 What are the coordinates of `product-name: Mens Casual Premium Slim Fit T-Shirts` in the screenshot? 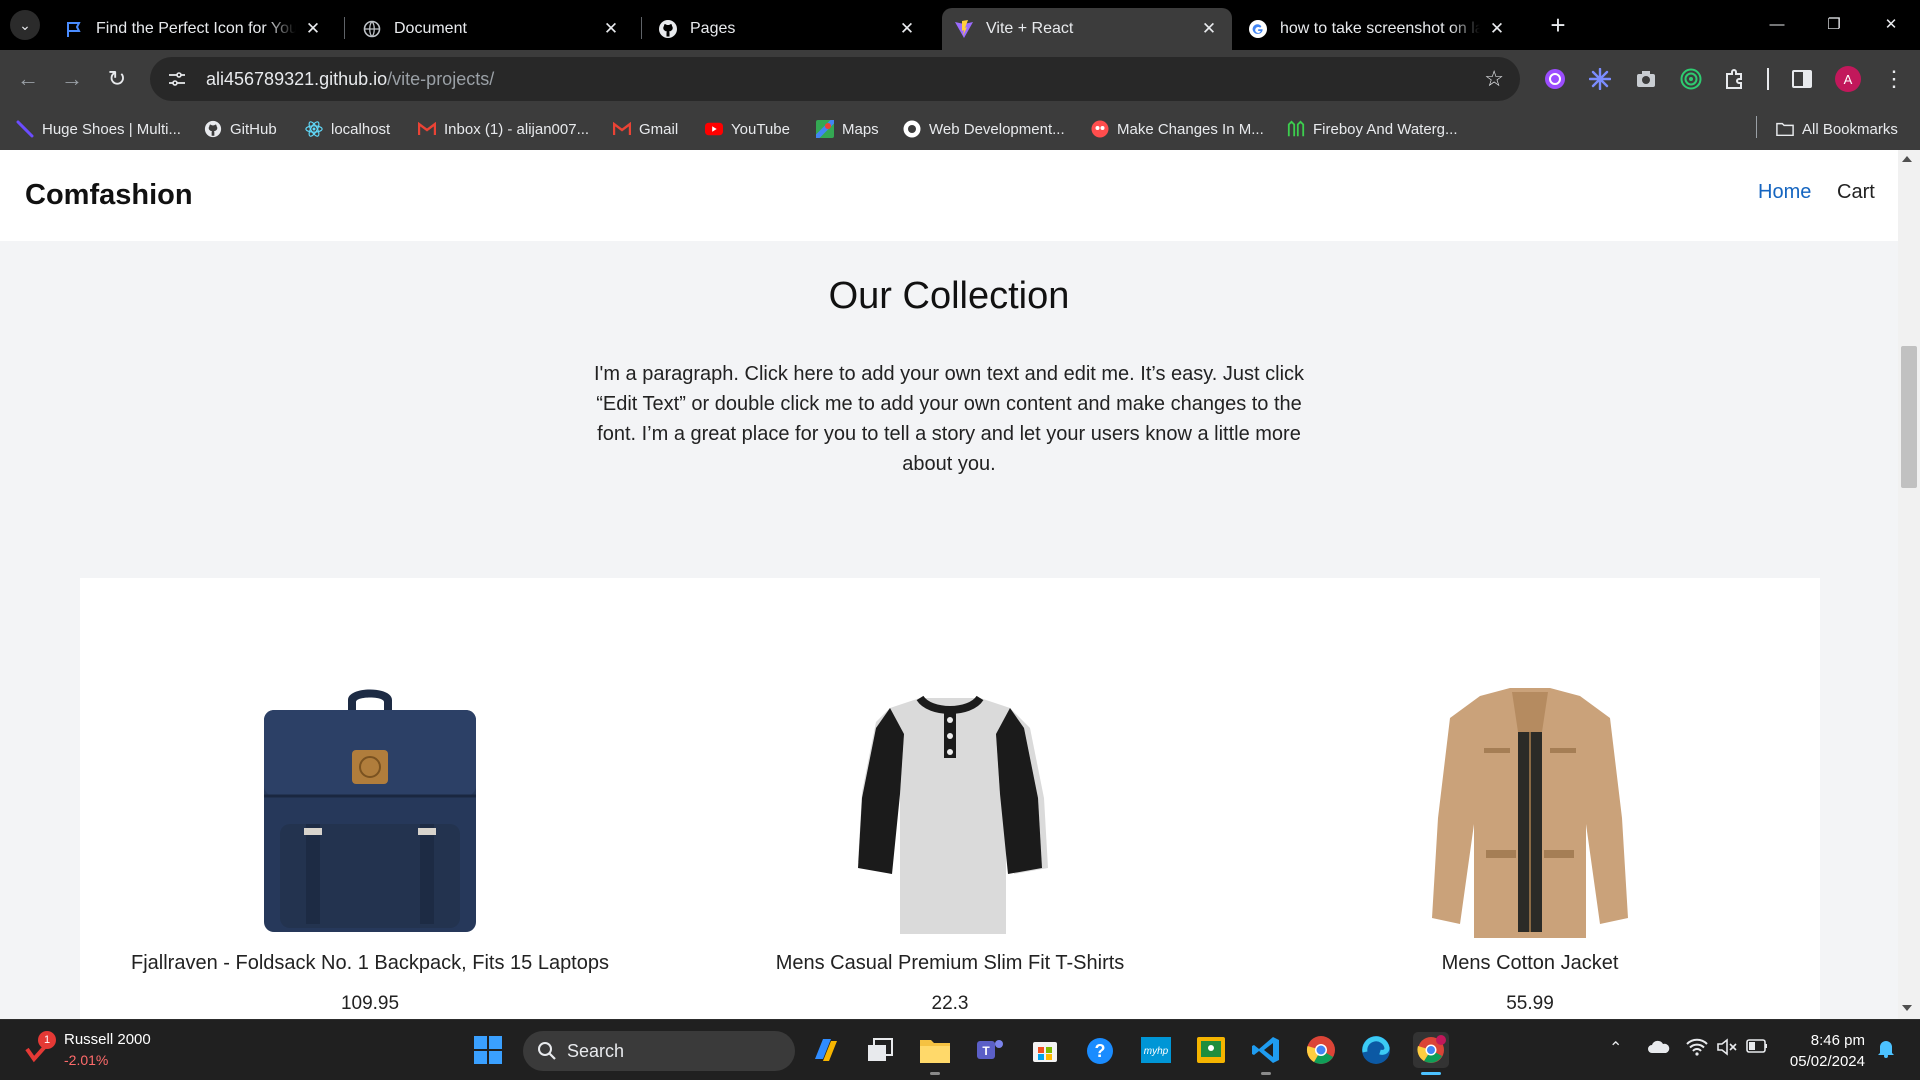 It's located at (950, 963).